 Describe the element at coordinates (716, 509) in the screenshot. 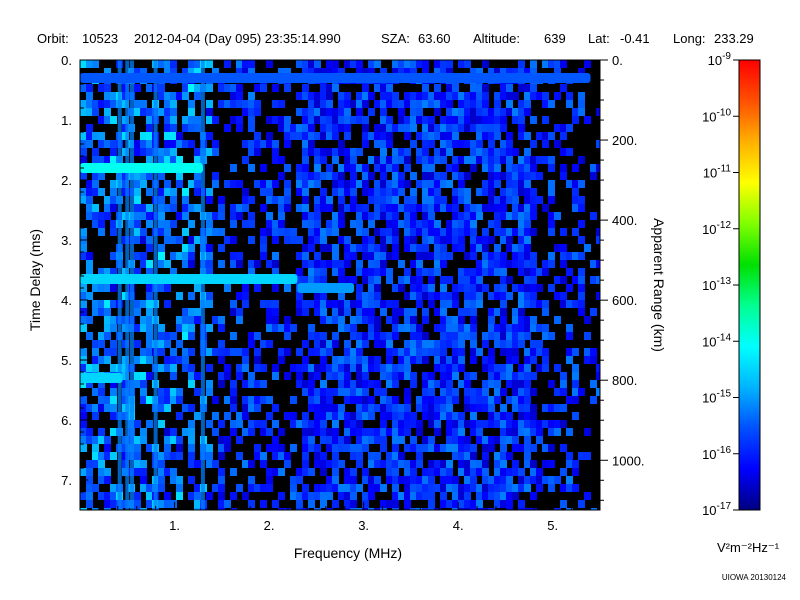

I see `colorbar-tick-label: 10-17` at that location.